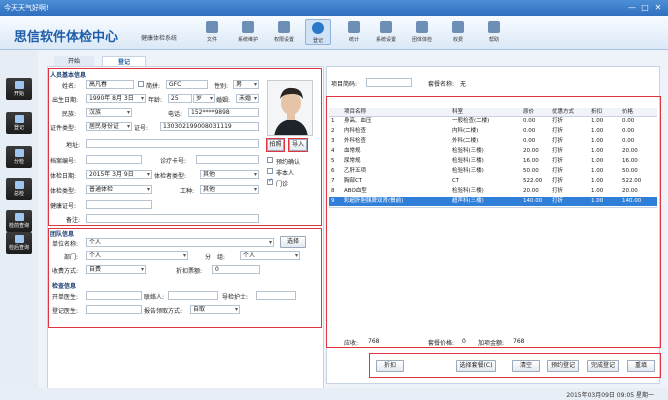  What do you see at coordinates (114, 295) in the screenshot?
I see `doctor-field` at bounding box center [114, 295].